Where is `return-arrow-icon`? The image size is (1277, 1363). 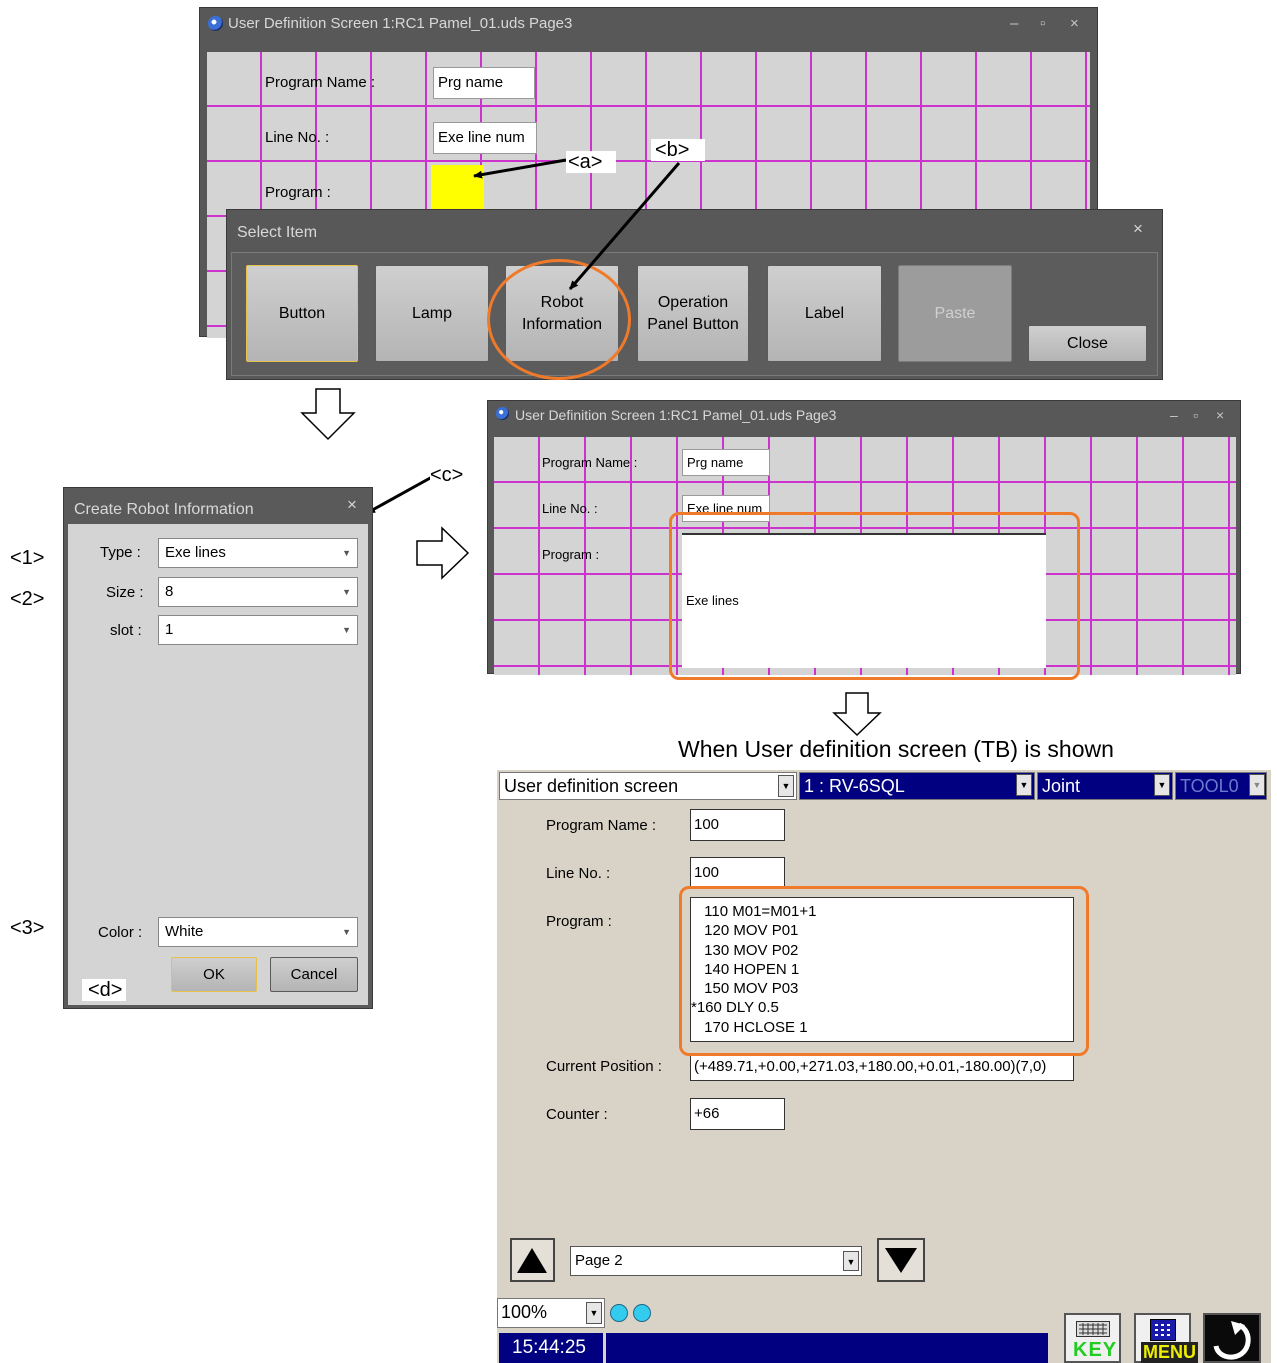
return-arrow-icon is located at coordinates (1232, 1340).